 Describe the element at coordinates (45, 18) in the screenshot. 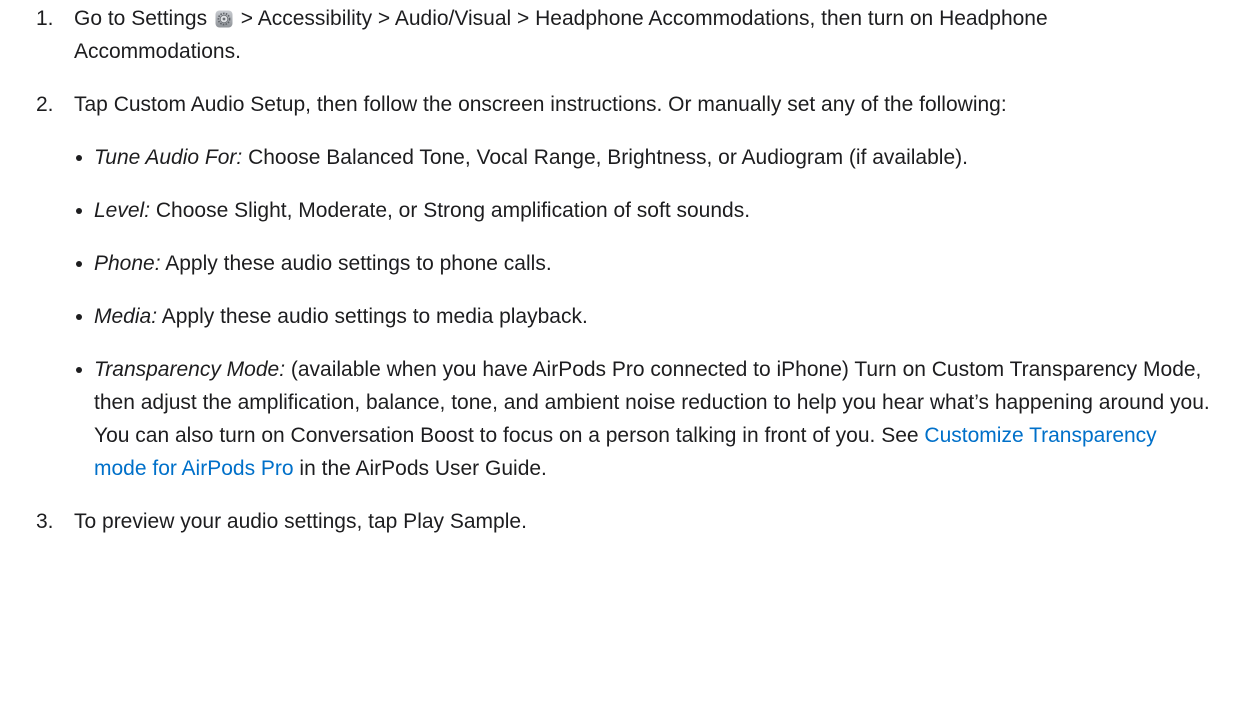

I see `step-number: 1.` at that location.